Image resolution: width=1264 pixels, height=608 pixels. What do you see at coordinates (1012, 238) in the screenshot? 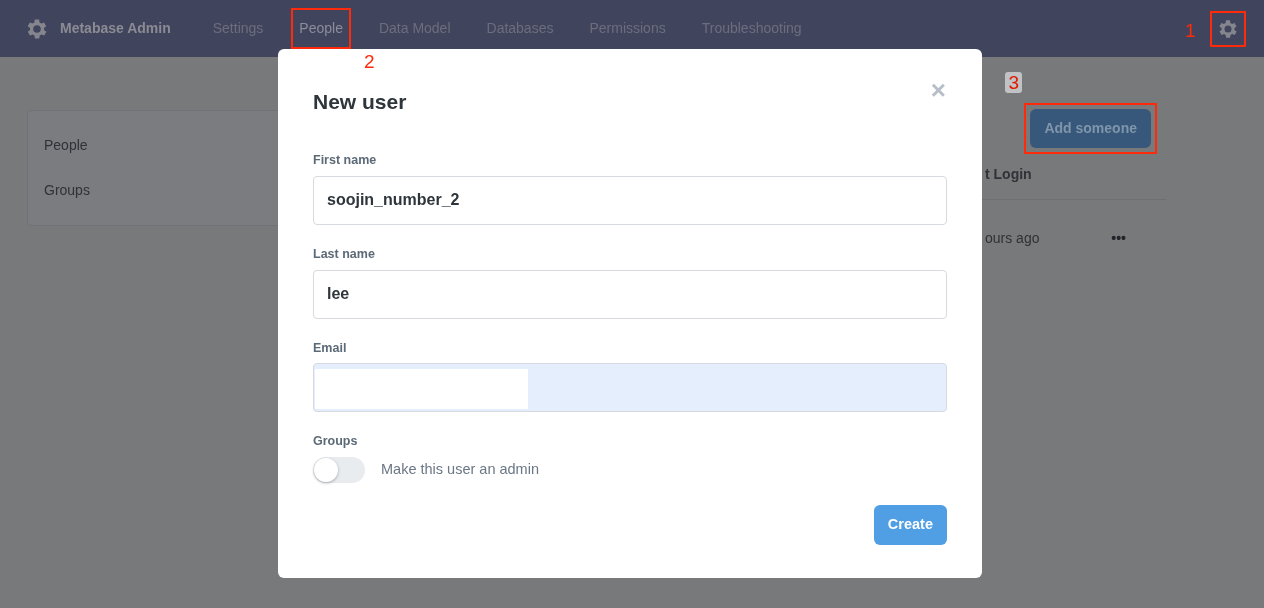
I see `table-cell-text: ours ago` at bounding box center [1012, 238].